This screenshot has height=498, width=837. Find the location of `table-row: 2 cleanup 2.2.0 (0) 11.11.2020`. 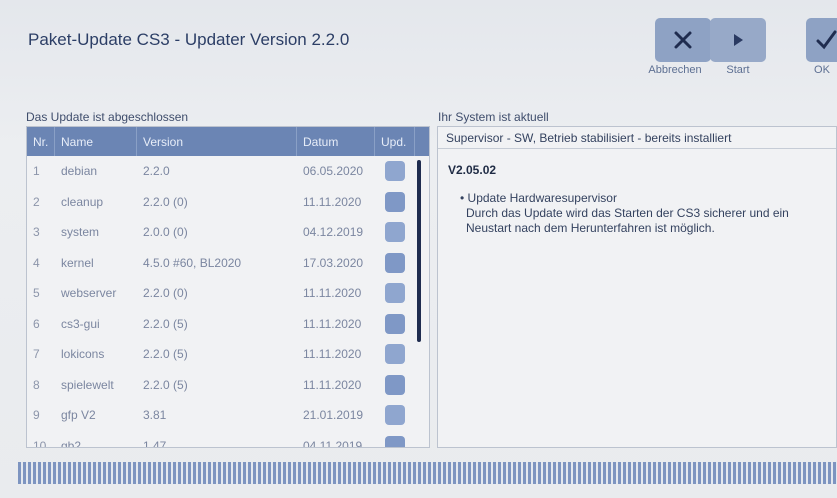

table-row: 2 cleanup 2.2.0 (0) 11.11.2020 is located at coordinates (228, 202).